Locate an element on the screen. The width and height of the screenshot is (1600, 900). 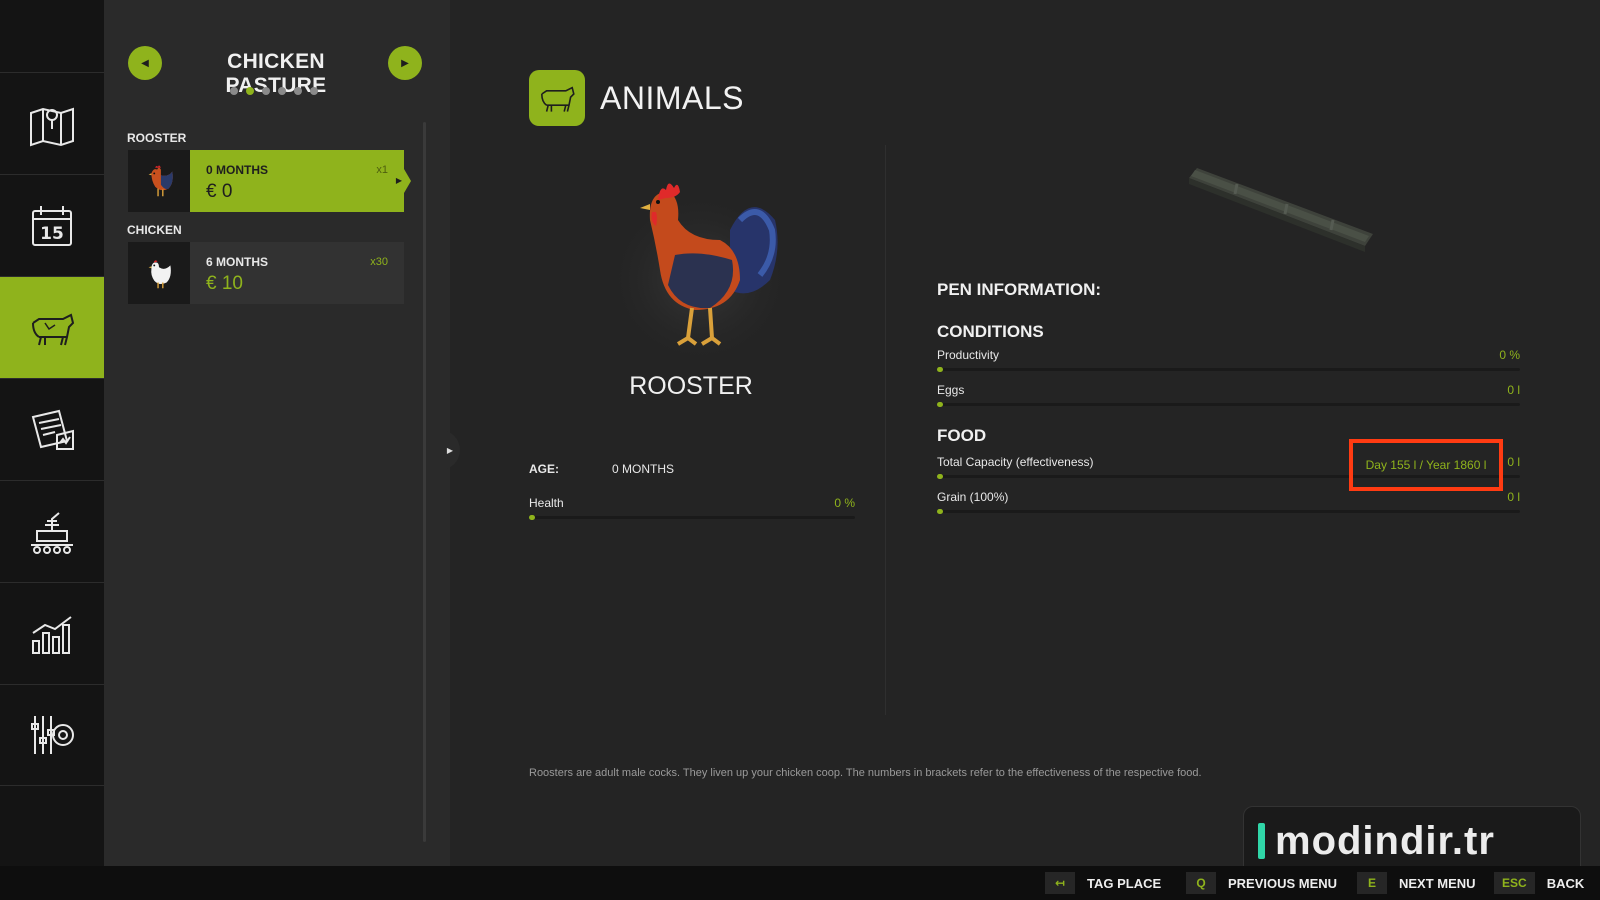
hint-next-menu: E NEXT MENU is located at coordinates (1416, 883).